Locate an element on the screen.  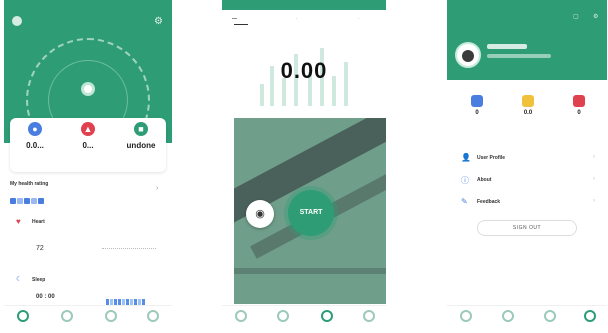
sport-tabs: — · · is located at coordinates (304, 21).